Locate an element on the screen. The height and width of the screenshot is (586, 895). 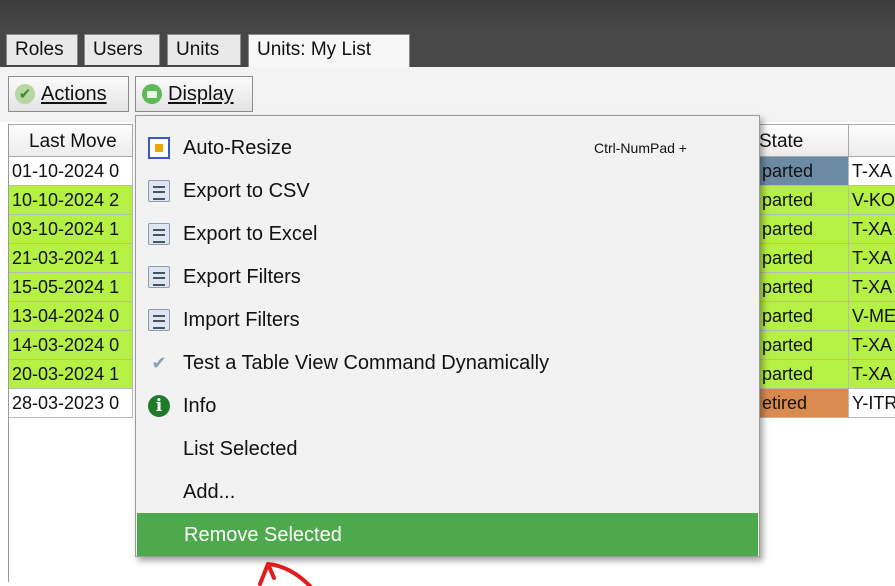
cell-last-move: 13-04-2024 0 is located at coordinates (71, 316).